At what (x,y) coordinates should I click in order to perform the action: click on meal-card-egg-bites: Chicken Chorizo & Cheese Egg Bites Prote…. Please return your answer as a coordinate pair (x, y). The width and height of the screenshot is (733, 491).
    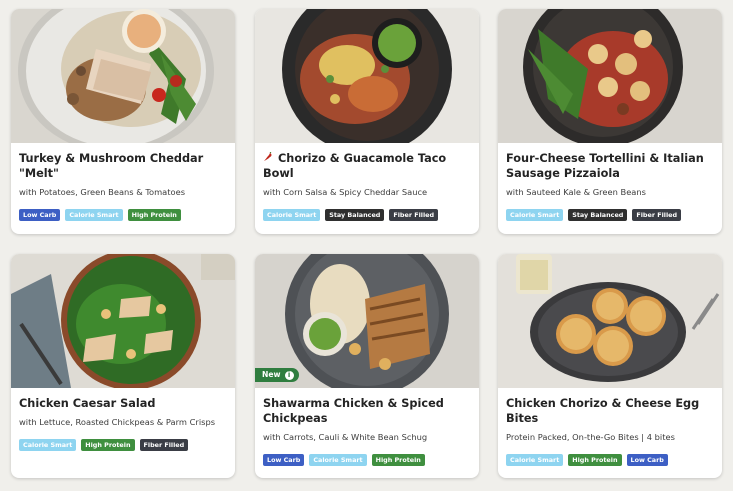
    Looking at the image, I should click on (610, 366).